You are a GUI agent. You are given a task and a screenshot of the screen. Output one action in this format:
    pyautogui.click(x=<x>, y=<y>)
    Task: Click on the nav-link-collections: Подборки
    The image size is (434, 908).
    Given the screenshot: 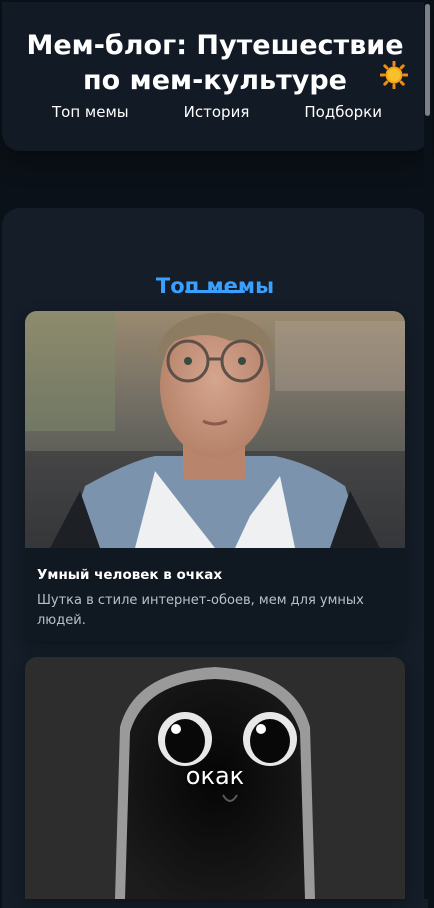 What is the action you would take?
    pyautogui.click(x=343, y=113)
    